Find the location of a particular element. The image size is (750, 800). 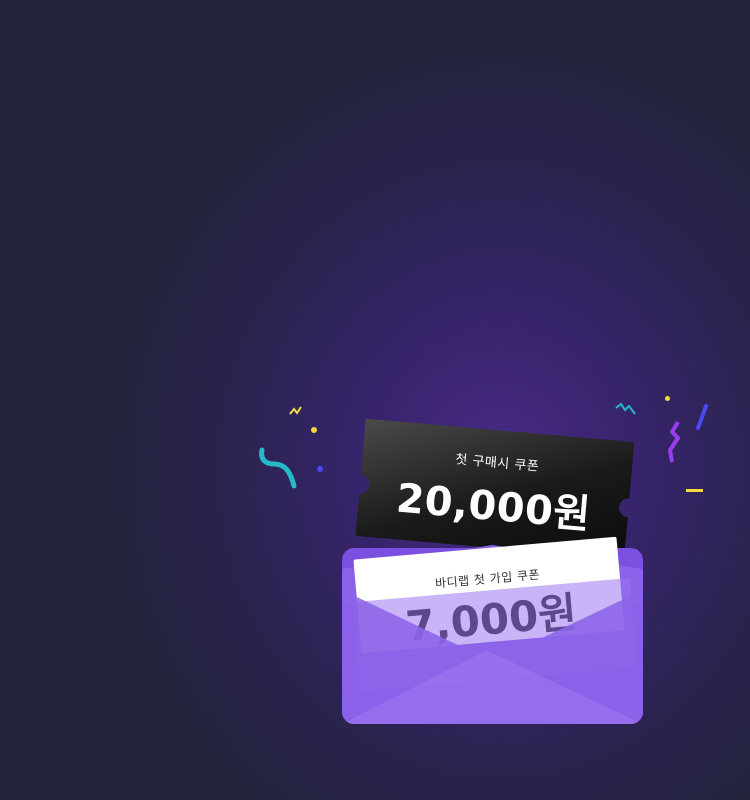

confetti-dot-yellow is located at coordinates (314, 430).